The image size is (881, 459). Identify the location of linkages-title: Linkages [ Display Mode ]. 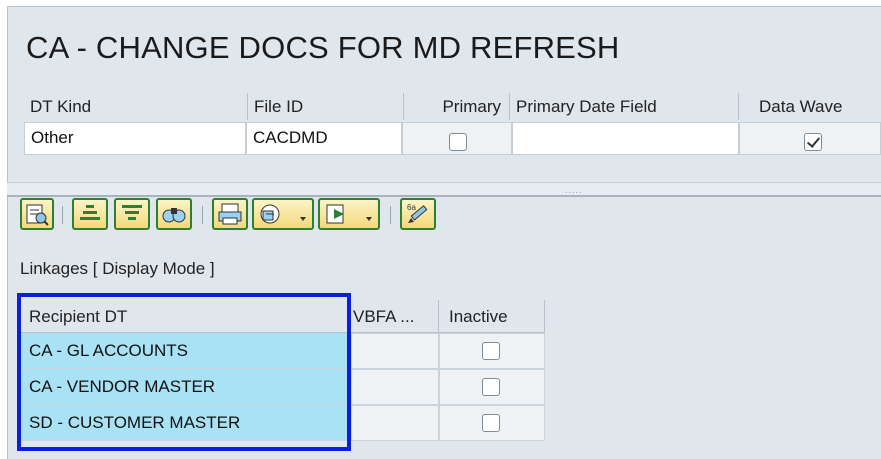
(117, 268).